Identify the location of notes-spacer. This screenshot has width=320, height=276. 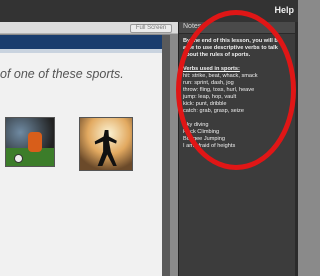
(238, 118).